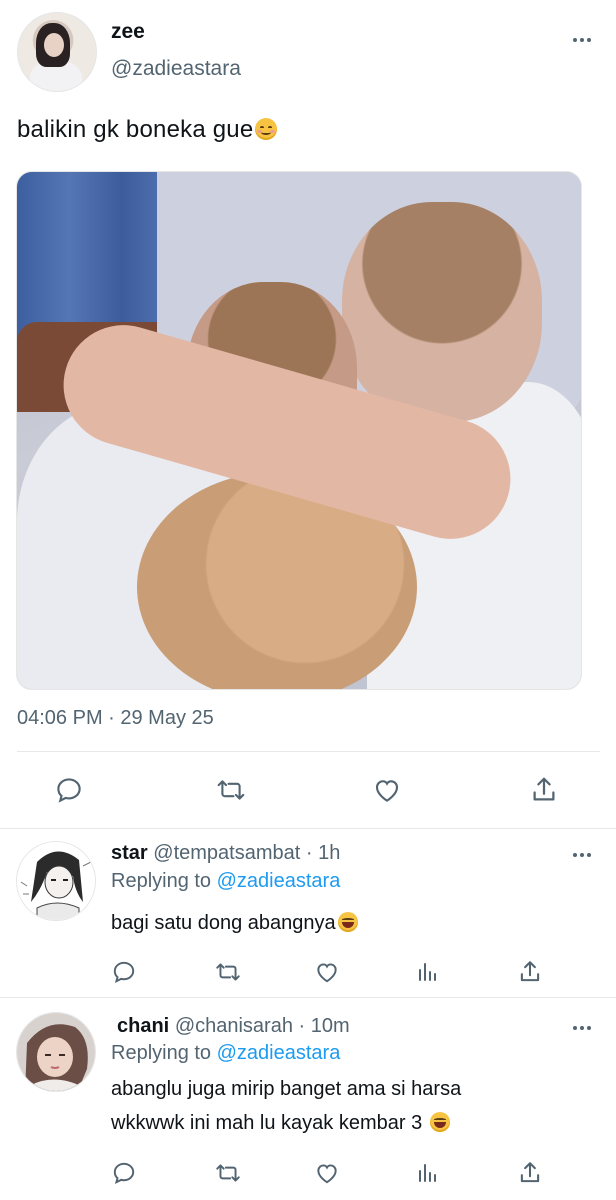 The height and width of the screenshot is (1200, 616). I want to click on reply-text-line-2: wkkwwk ini mah lu kayak kembar 3, so click(286, 1123).